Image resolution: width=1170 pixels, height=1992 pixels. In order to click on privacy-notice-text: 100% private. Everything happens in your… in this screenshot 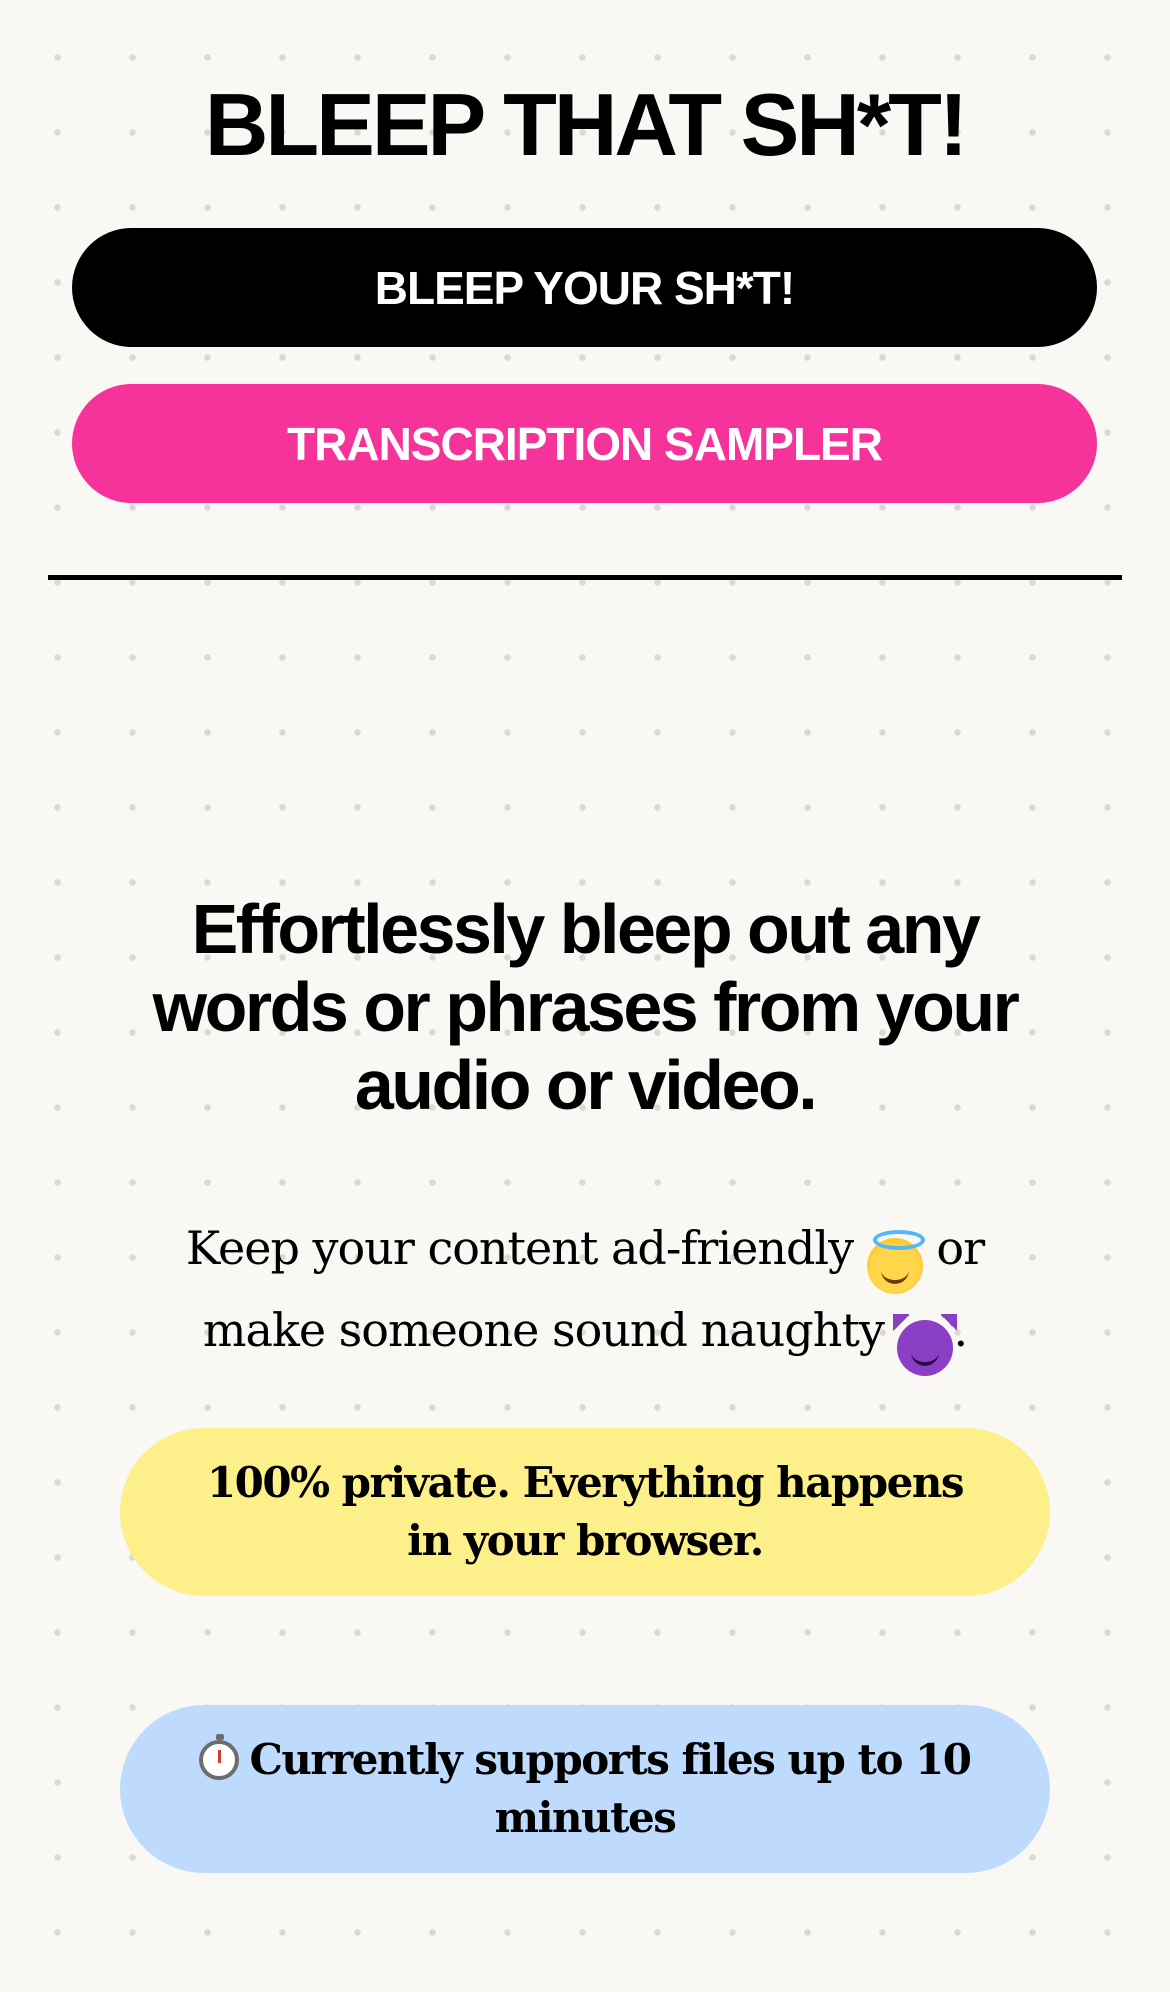, I will do `click(585, 1511)`.